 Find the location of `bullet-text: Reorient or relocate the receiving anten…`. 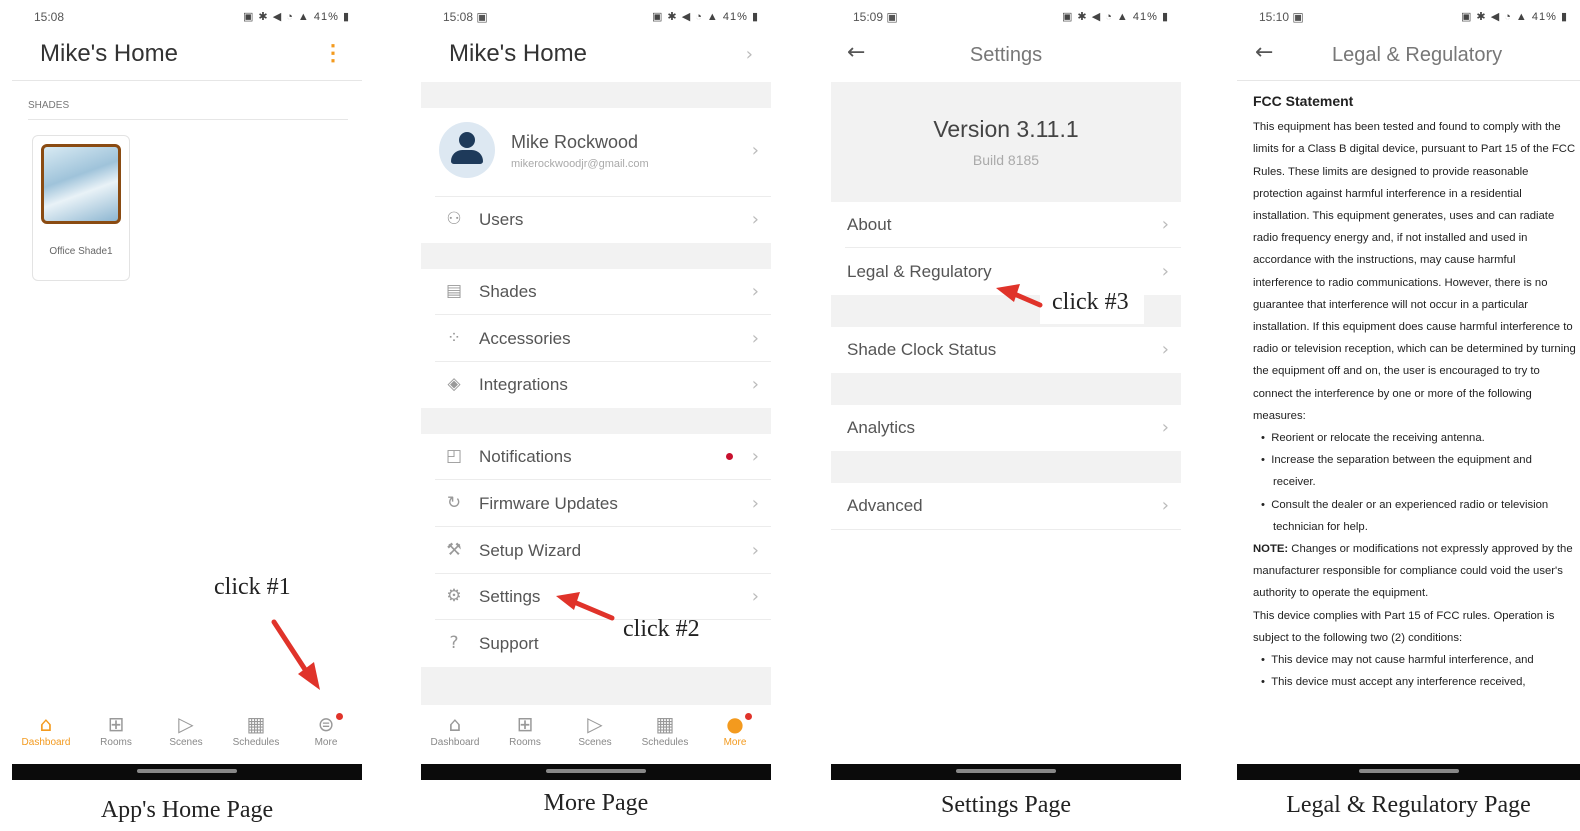

bullet-text: Reorient or relocate the receiving anten… is located at coordinates (1378, 438).